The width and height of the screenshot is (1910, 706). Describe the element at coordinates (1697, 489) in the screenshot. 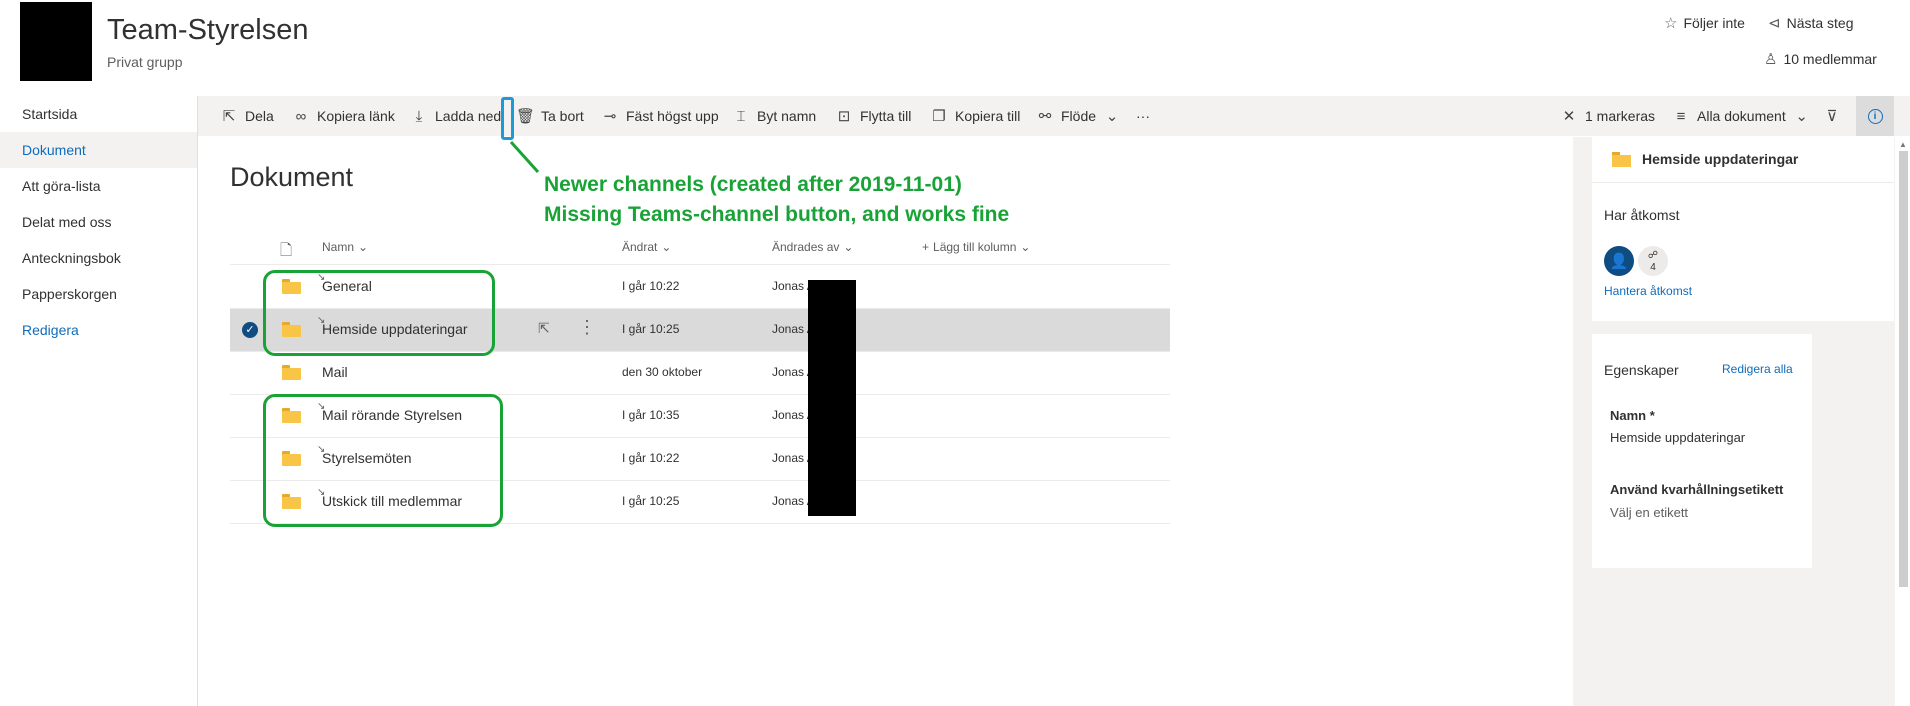

I see `retention-label-heading: Använd kvarhållningsetikett` at that location.